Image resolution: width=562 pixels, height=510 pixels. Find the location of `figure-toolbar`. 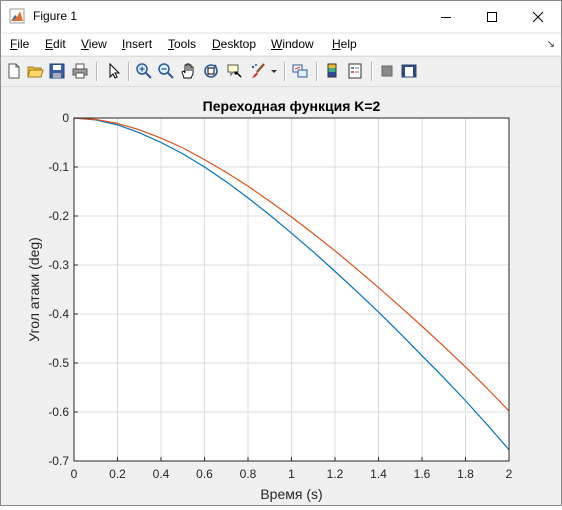

figure-toolbar is located at coordinates (281, 71).